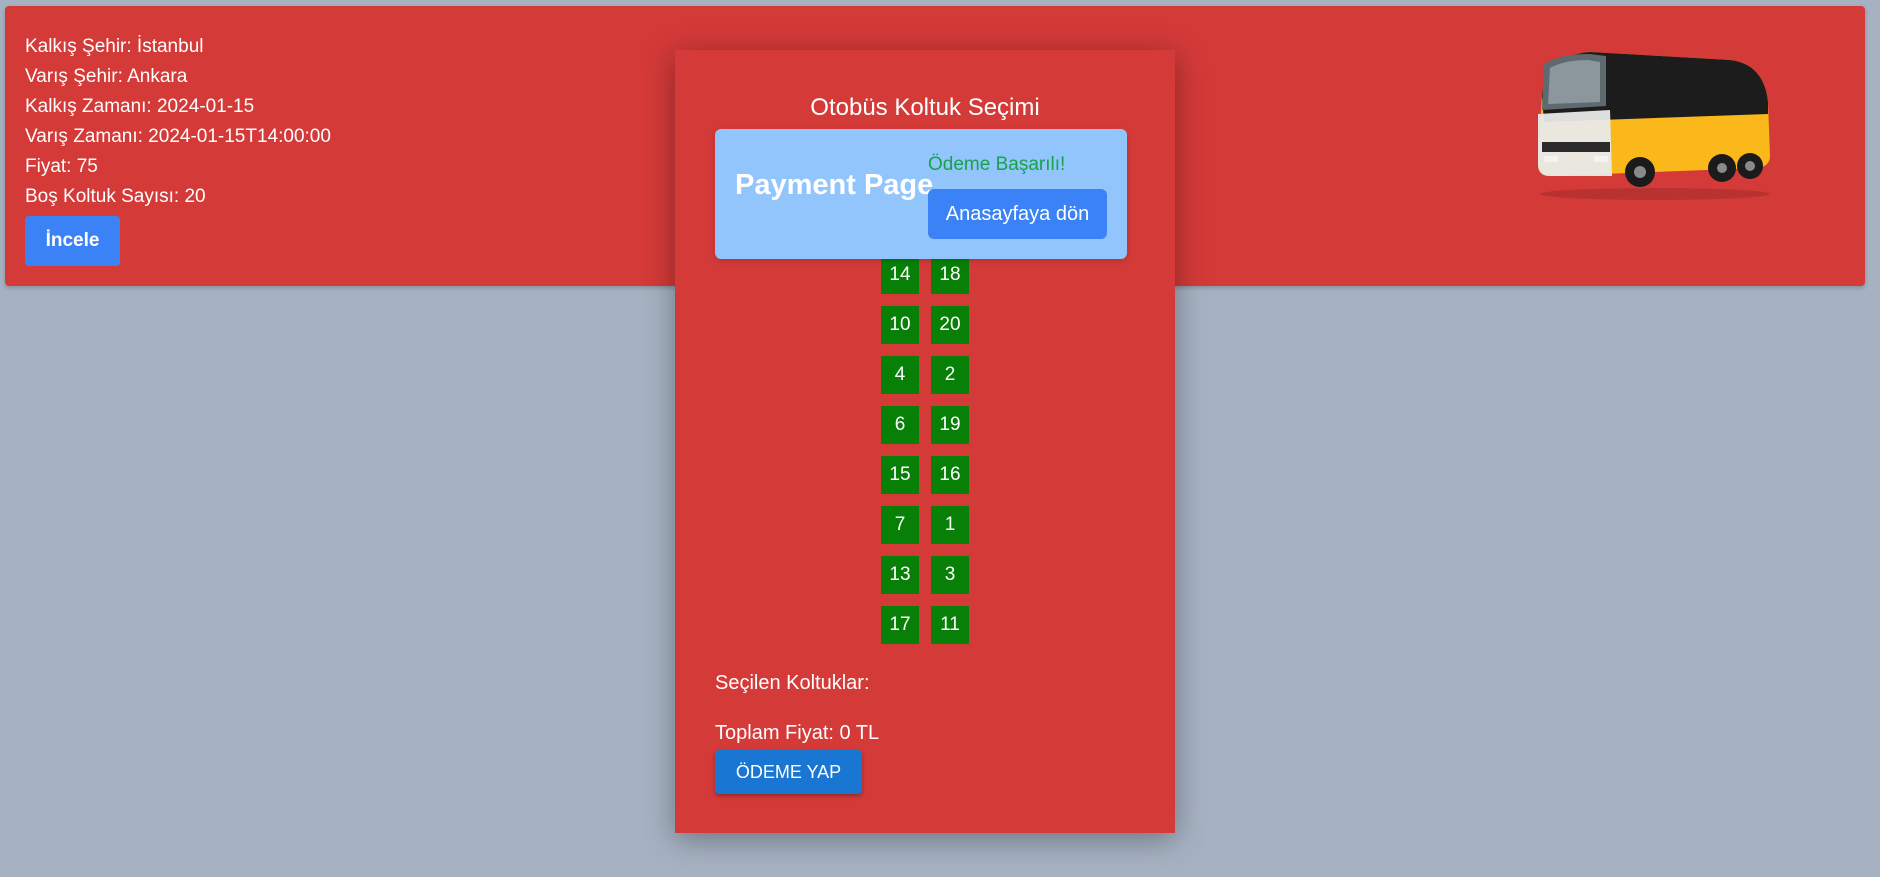 Image resolution: width=1880 pixels, height=877 pixels. Describe the element at coordinates (950, 425) in the screenshot. I see `seat-button: 19` at that location.